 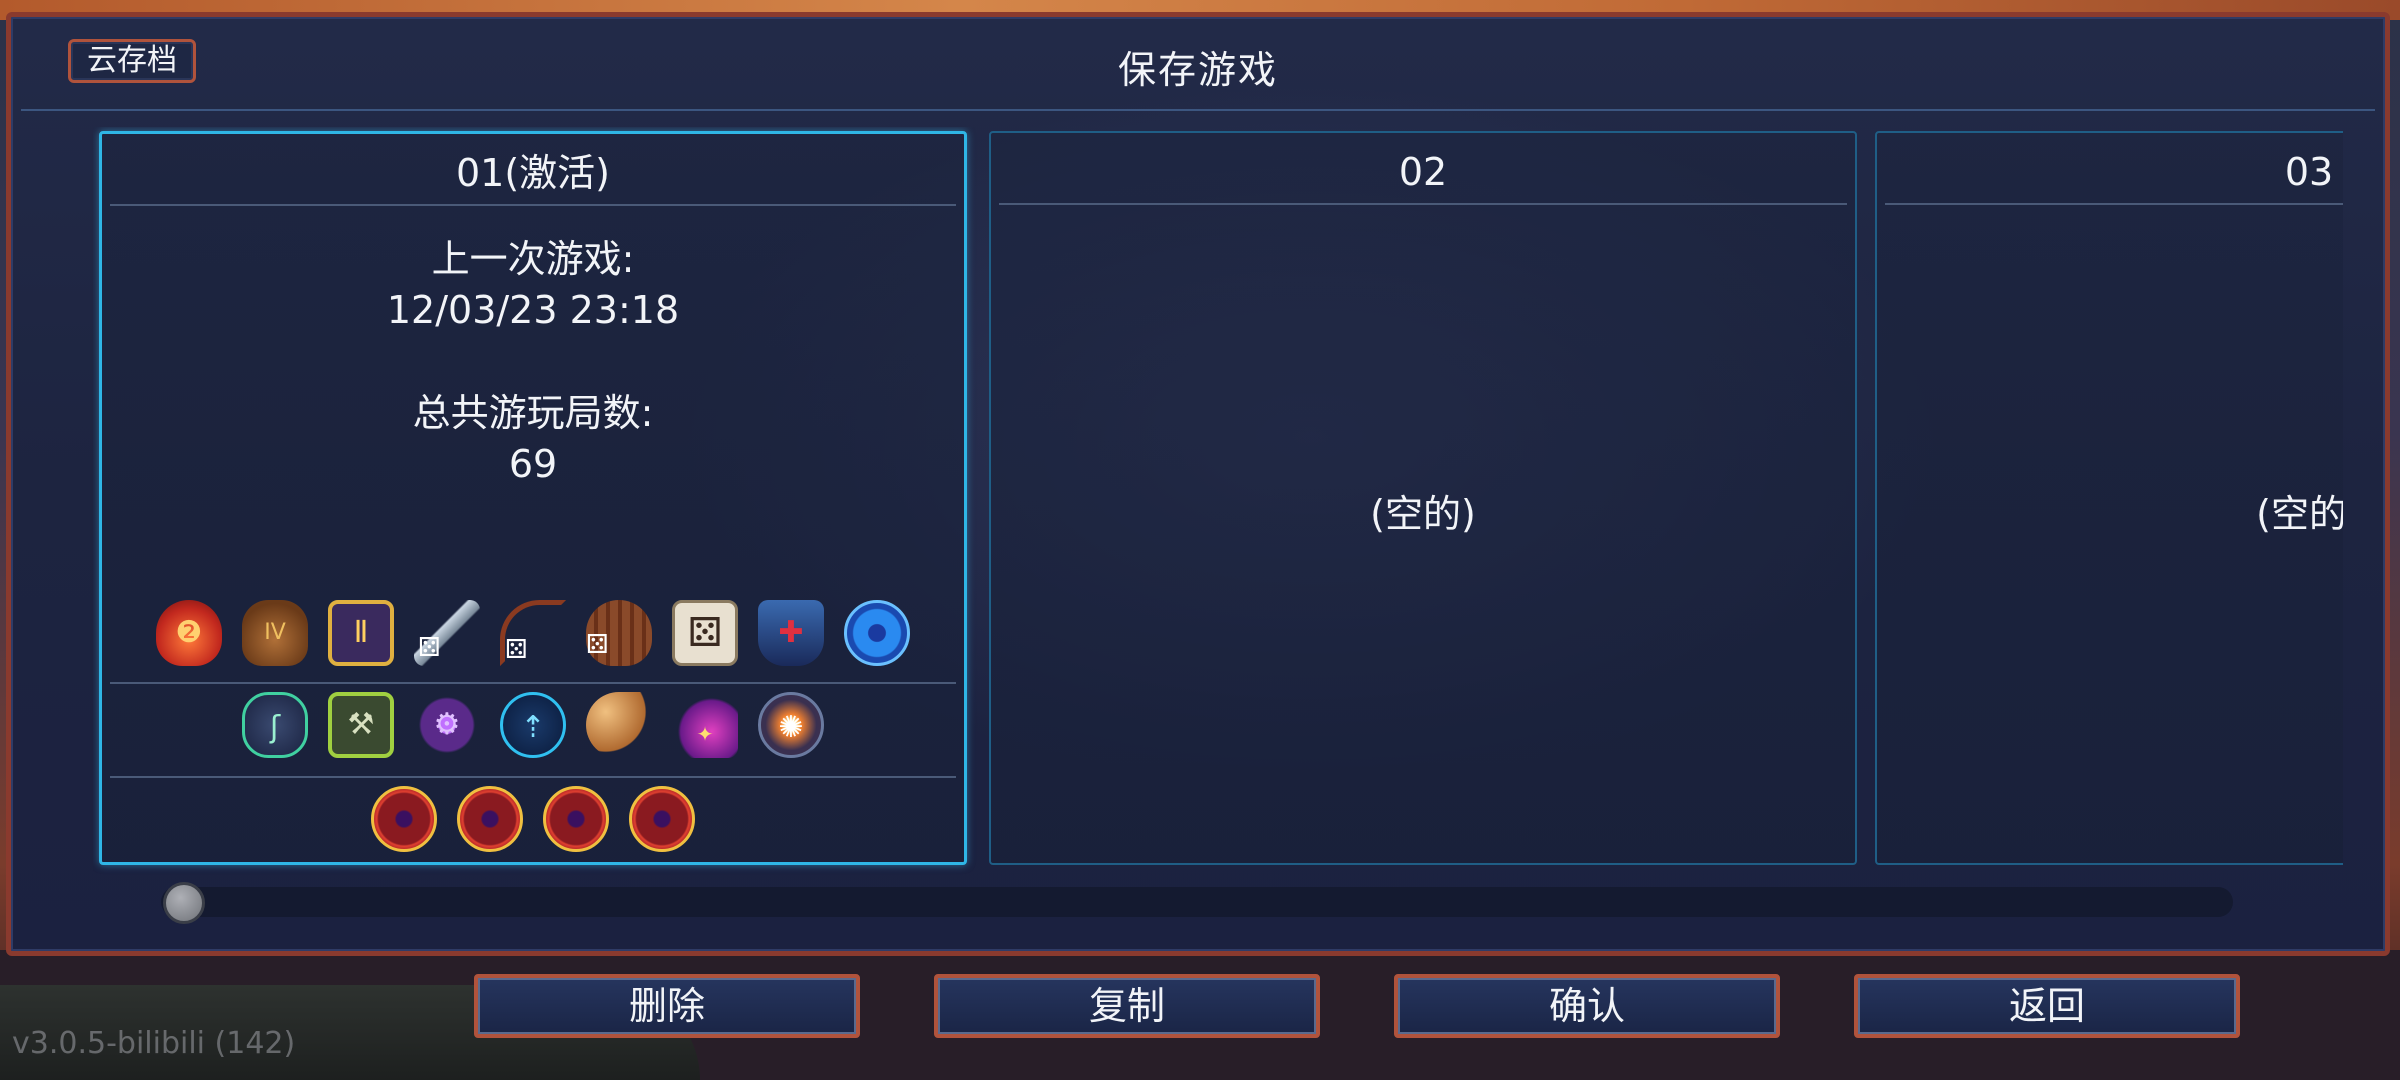 I want to click on items-row-2: ʃ ⚒ ⚙ ⇡ ✦ ✺, so click(x=533, y=735).